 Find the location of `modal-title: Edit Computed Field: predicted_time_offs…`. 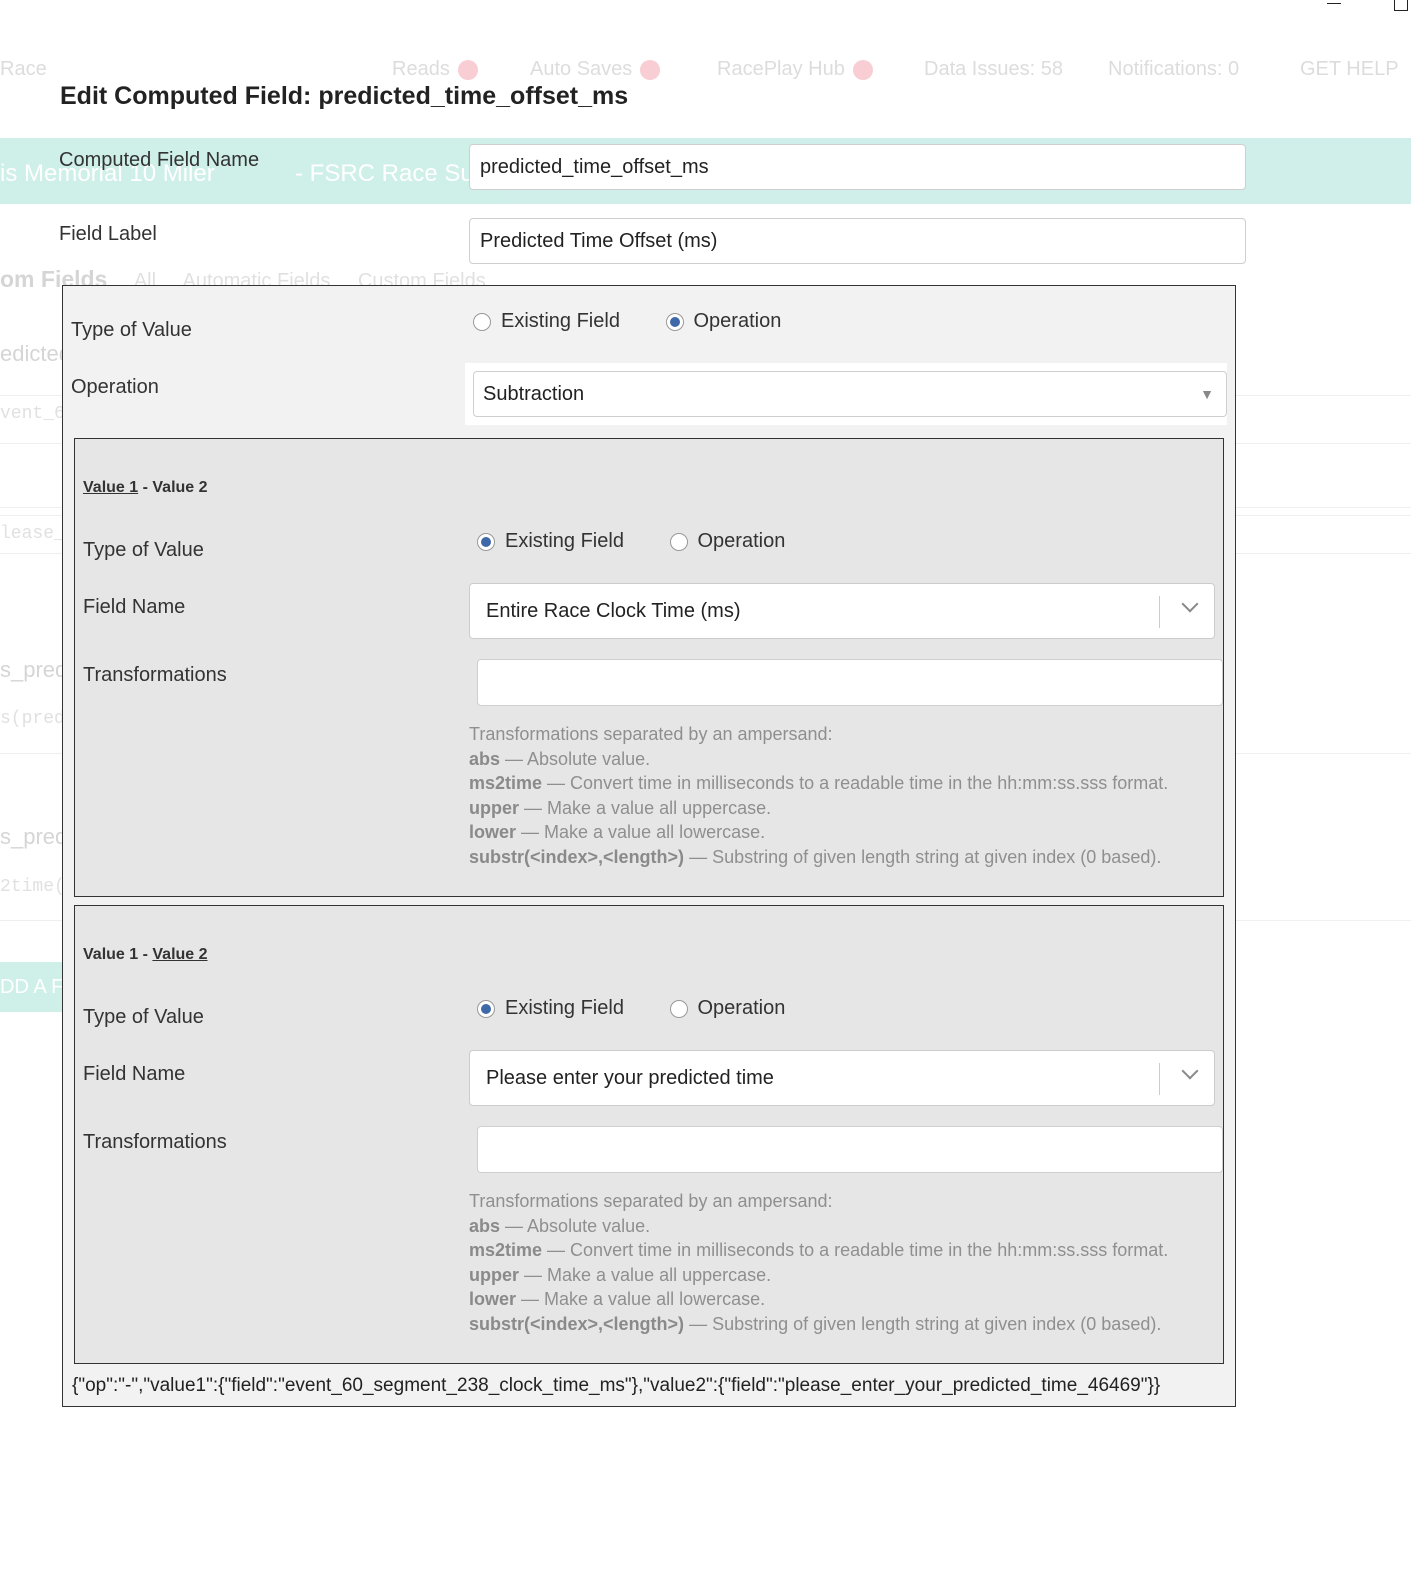

modal-title: Edit Computed Field: predicted_time_offs… is located at coordinates (344, 96).